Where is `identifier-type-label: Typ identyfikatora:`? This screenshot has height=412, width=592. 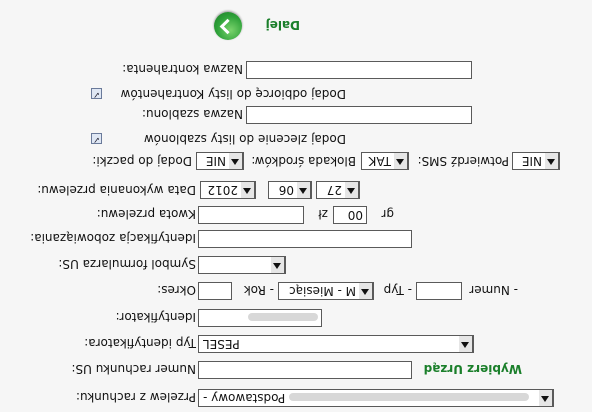
identifier-type-label: Typ identyfikatora: is located at coordinates (140, 343).